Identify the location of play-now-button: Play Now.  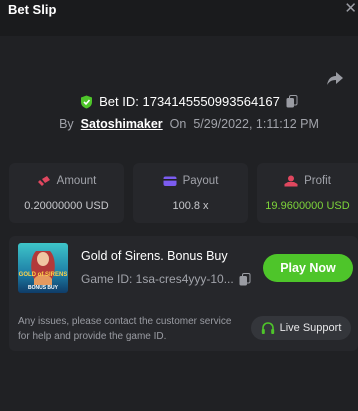
(308, 268).